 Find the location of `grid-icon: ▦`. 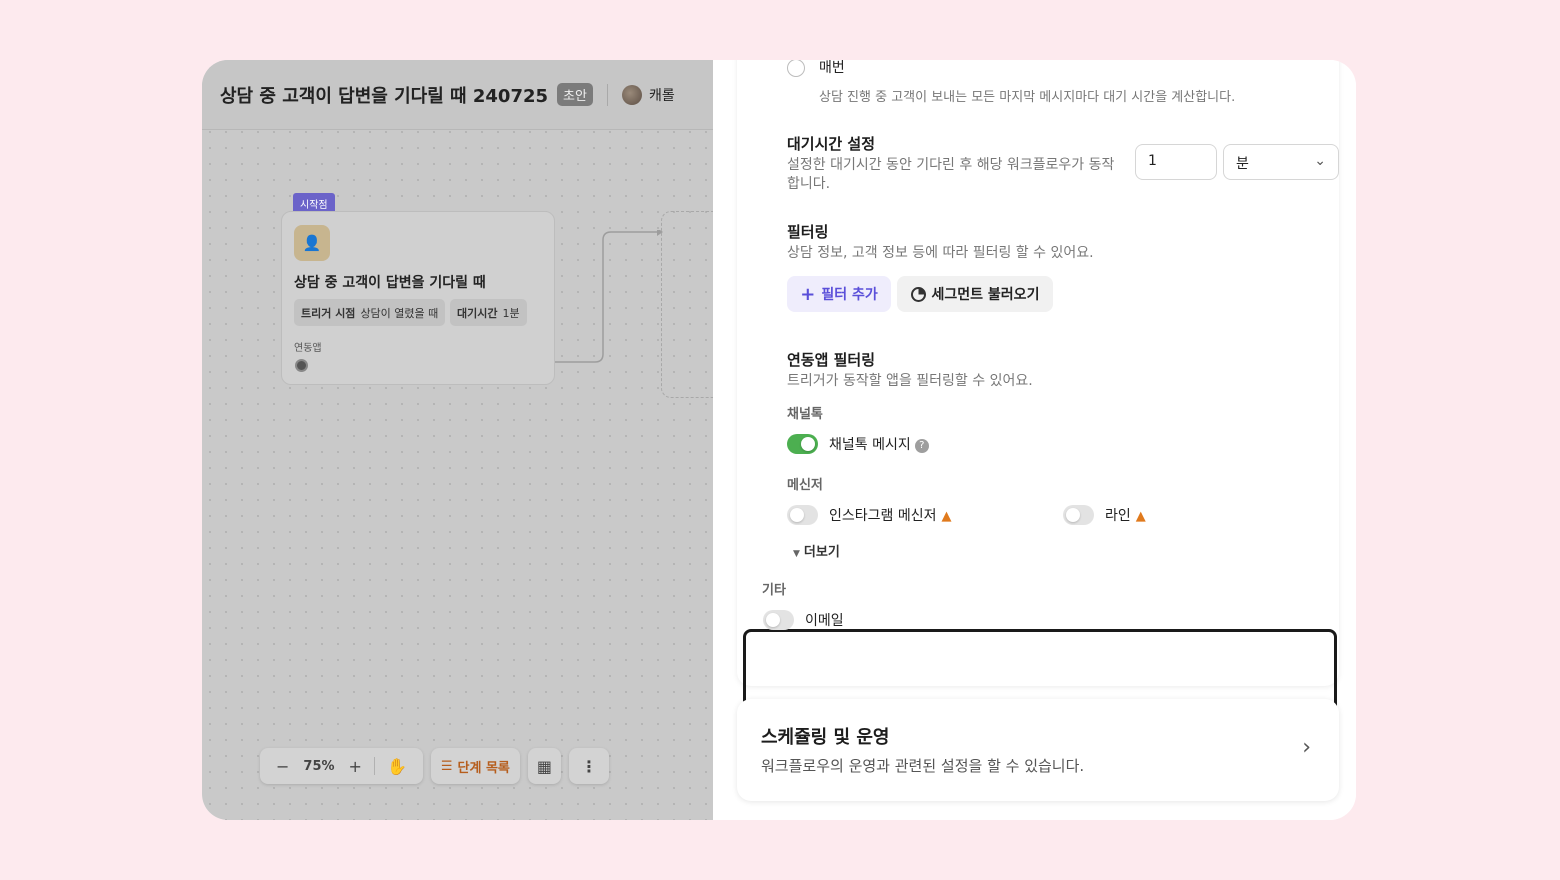

grid-icon: ▦ is located at coordinates (544, 766).